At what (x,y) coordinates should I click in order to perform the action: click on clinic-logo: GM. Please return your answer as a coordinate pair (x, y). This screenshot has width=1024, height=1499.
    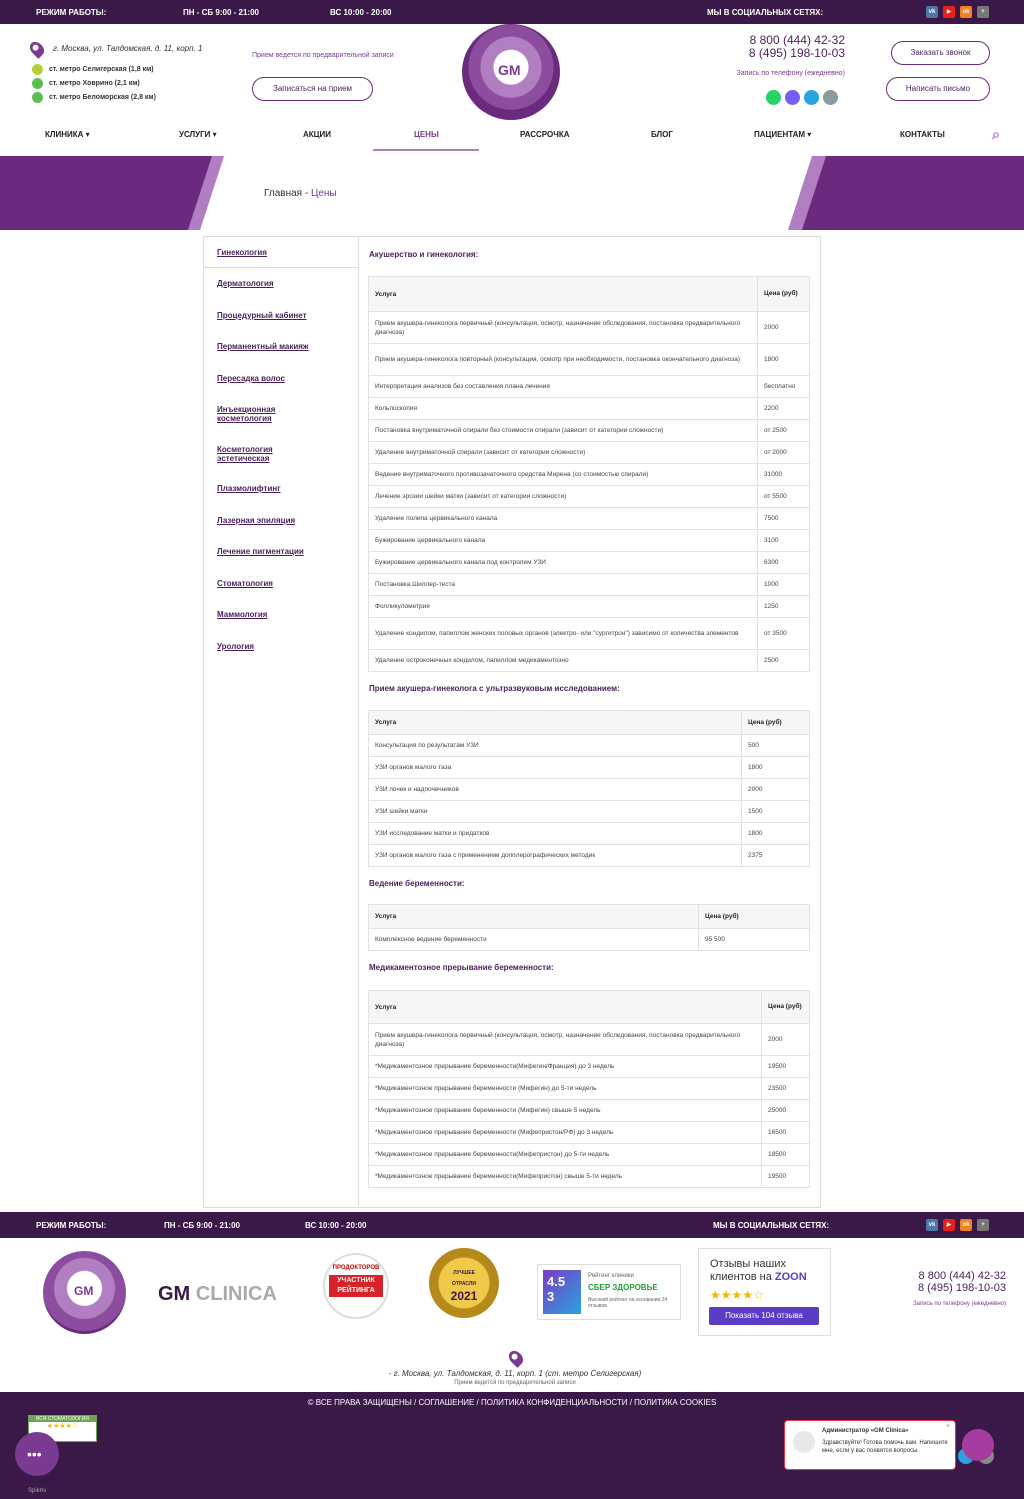
    Looking at the image, I should click on (511, 72).